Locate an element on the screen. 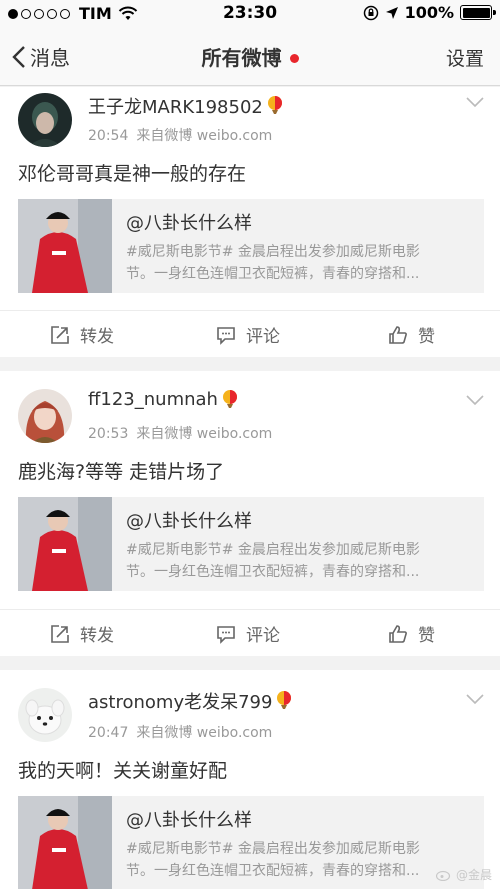 The image size is (500, 889). post-text: 我的天啊！关关谢童好配 is located at coordinates (123, 771).